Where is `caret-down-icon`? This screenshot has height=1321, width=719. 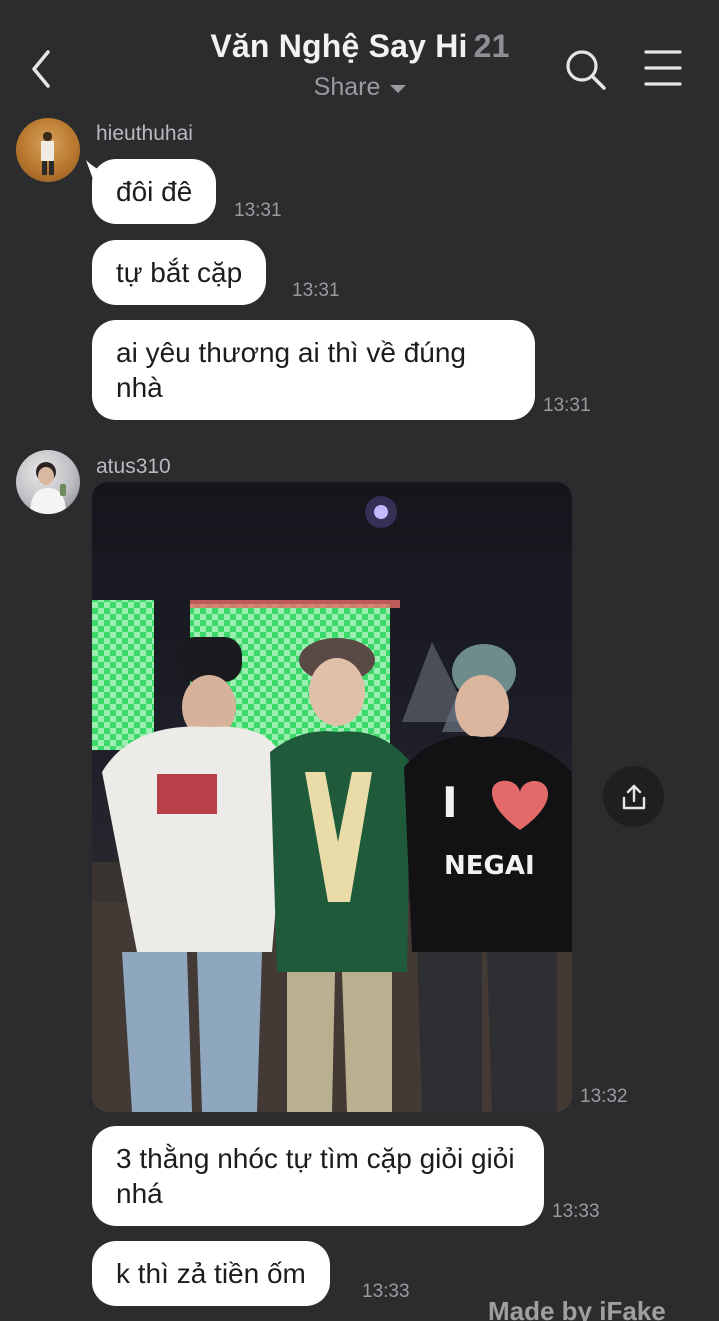
caret-down-icon is located at coordinates (398, 89).